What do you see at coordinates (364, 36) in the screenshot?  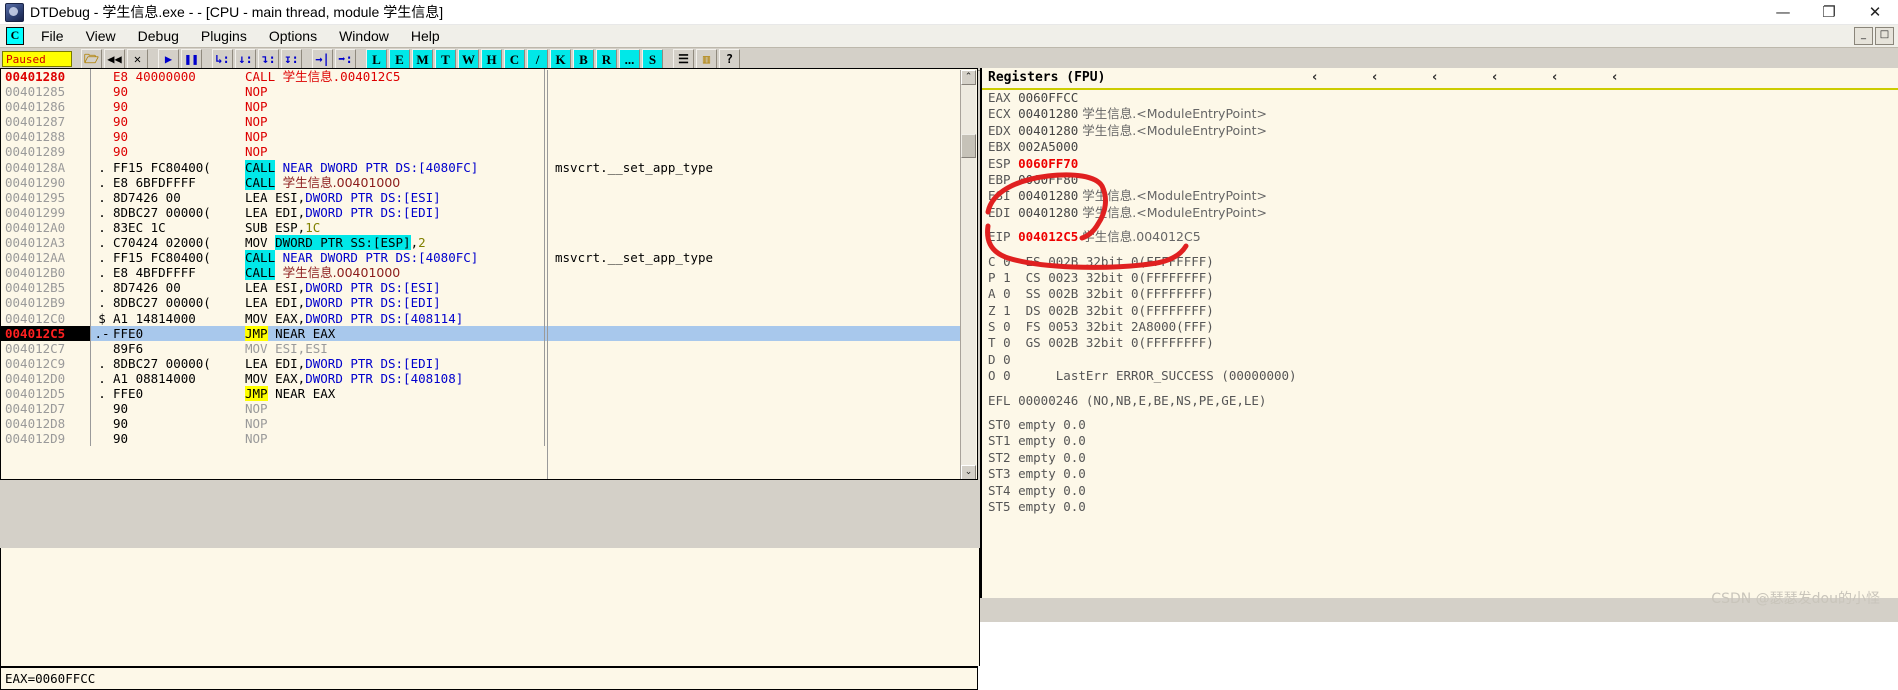 I see `menu-item-window: Window` at bounding box center [364, 36].